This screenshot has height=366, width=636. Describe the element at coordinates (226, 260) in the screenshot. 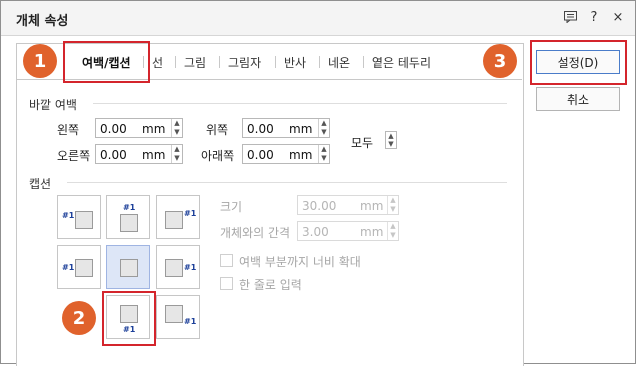

I see `expand-to-margin-checkbox` at that location.